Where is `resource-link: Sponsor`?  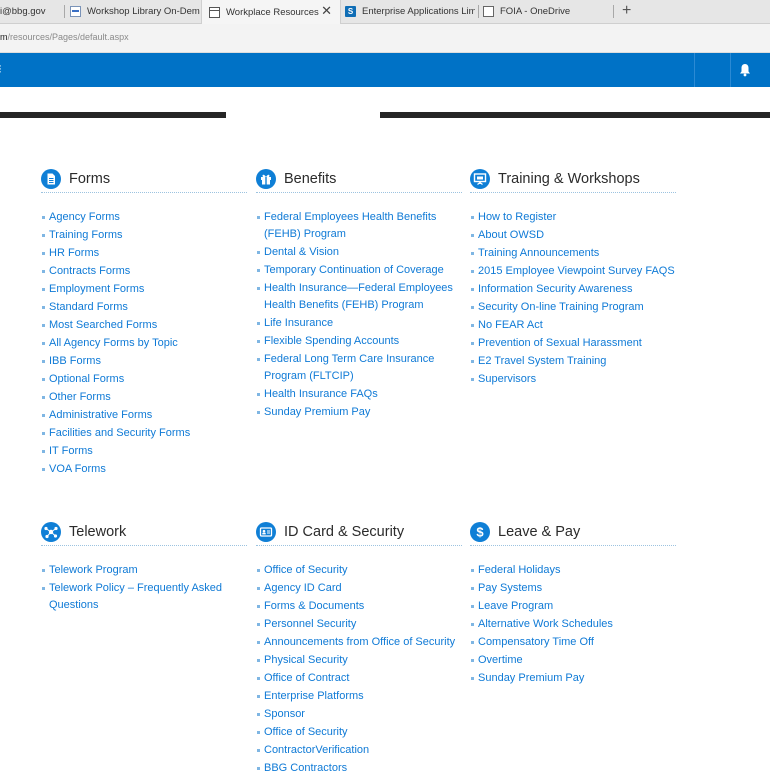 resource-link: Sponsor is located at coordinates (359, 714).